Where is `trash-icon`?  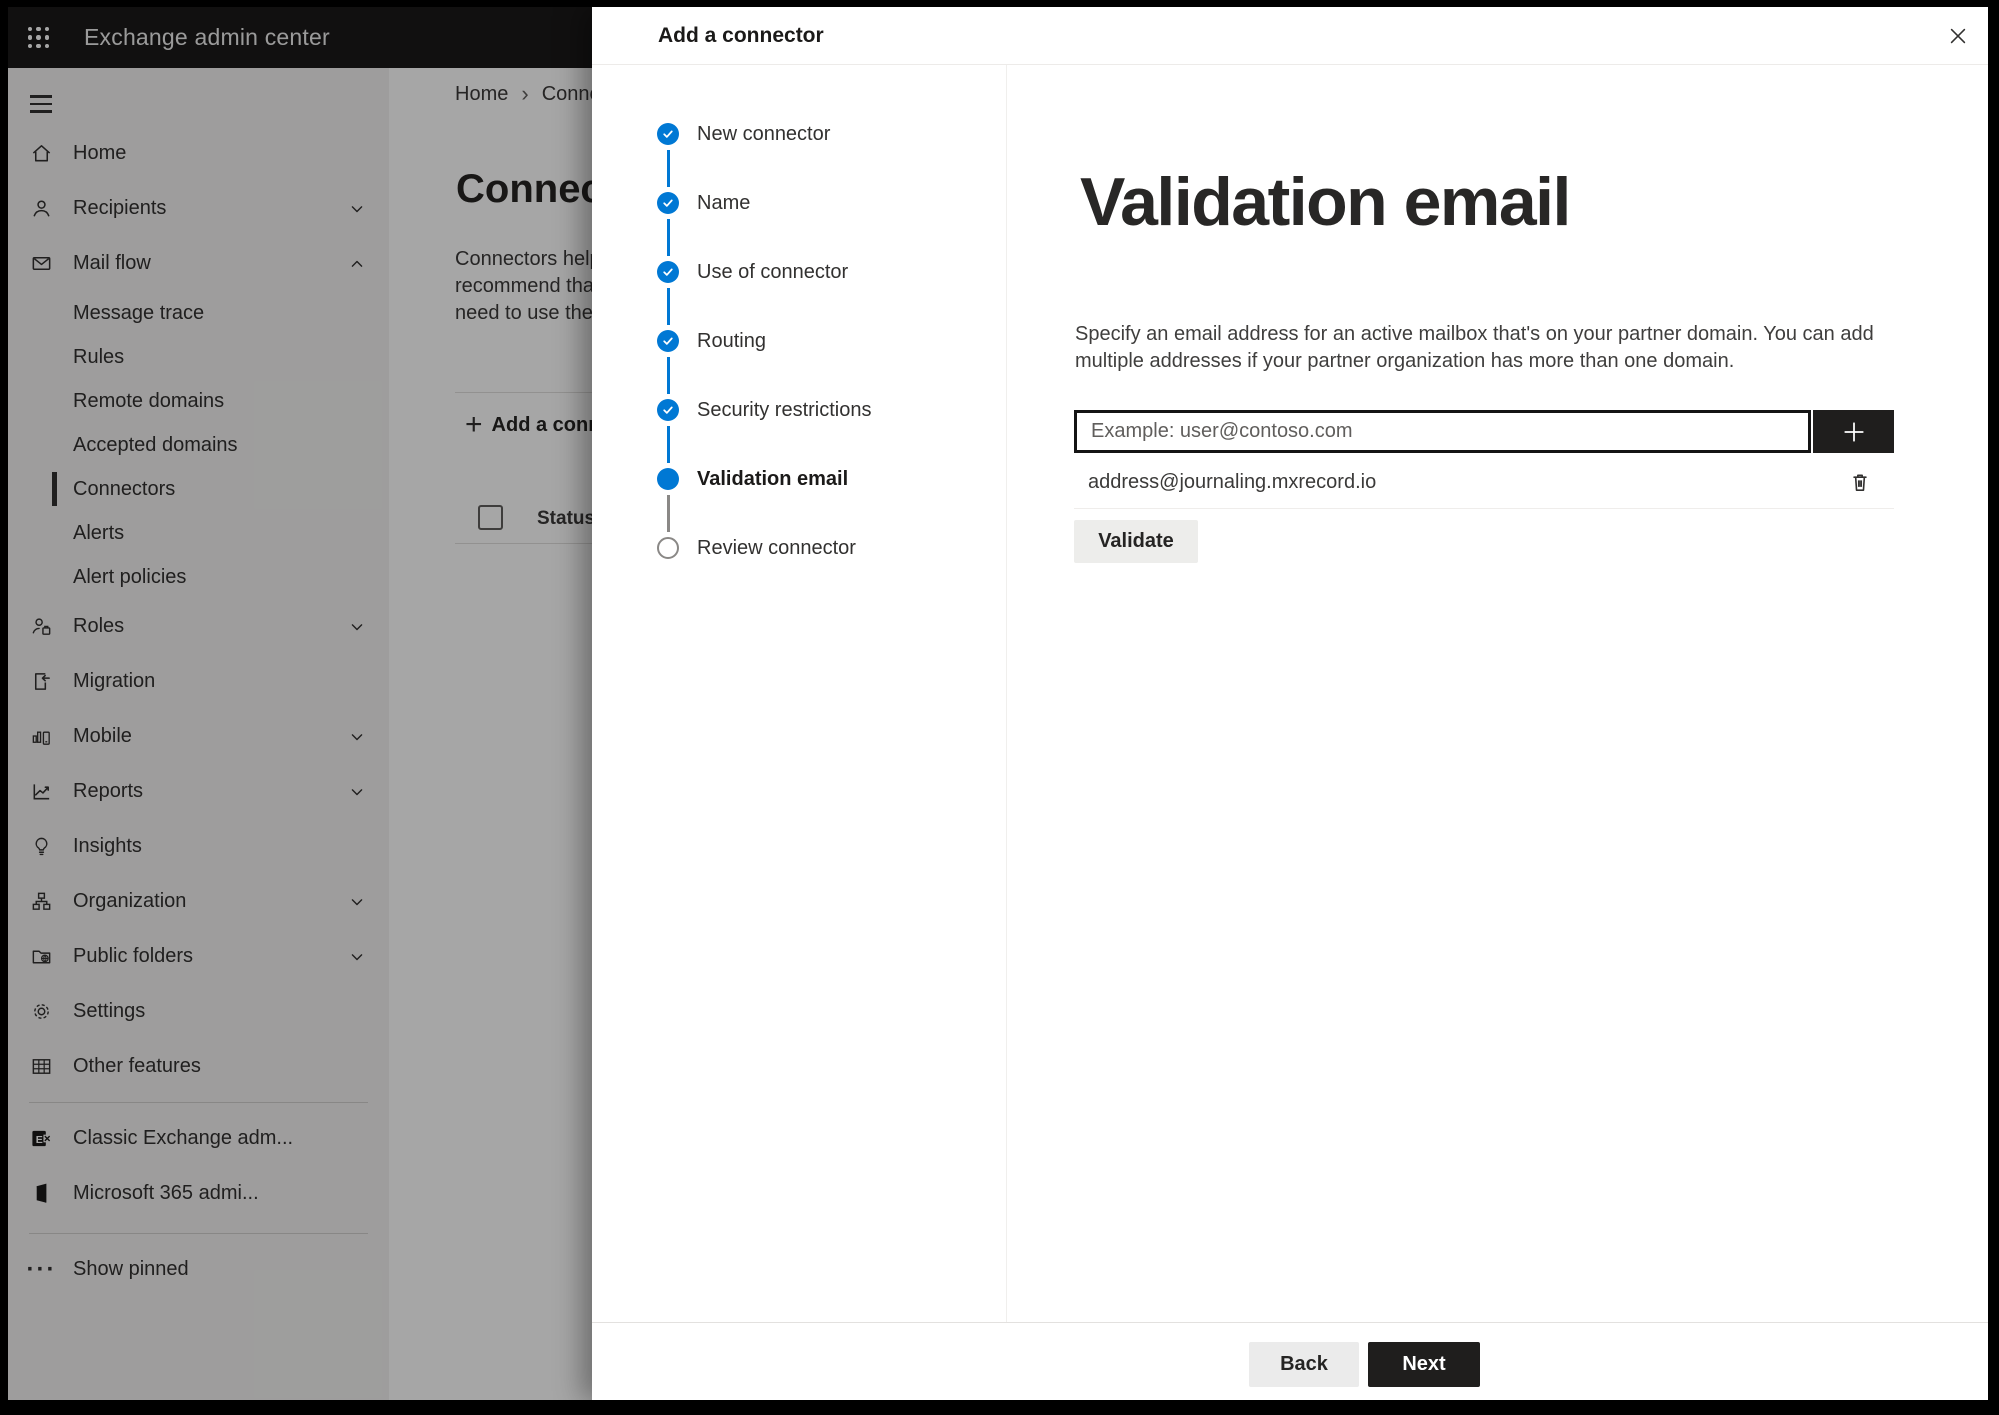
trash-icon is located at coordinates (1860, 482).